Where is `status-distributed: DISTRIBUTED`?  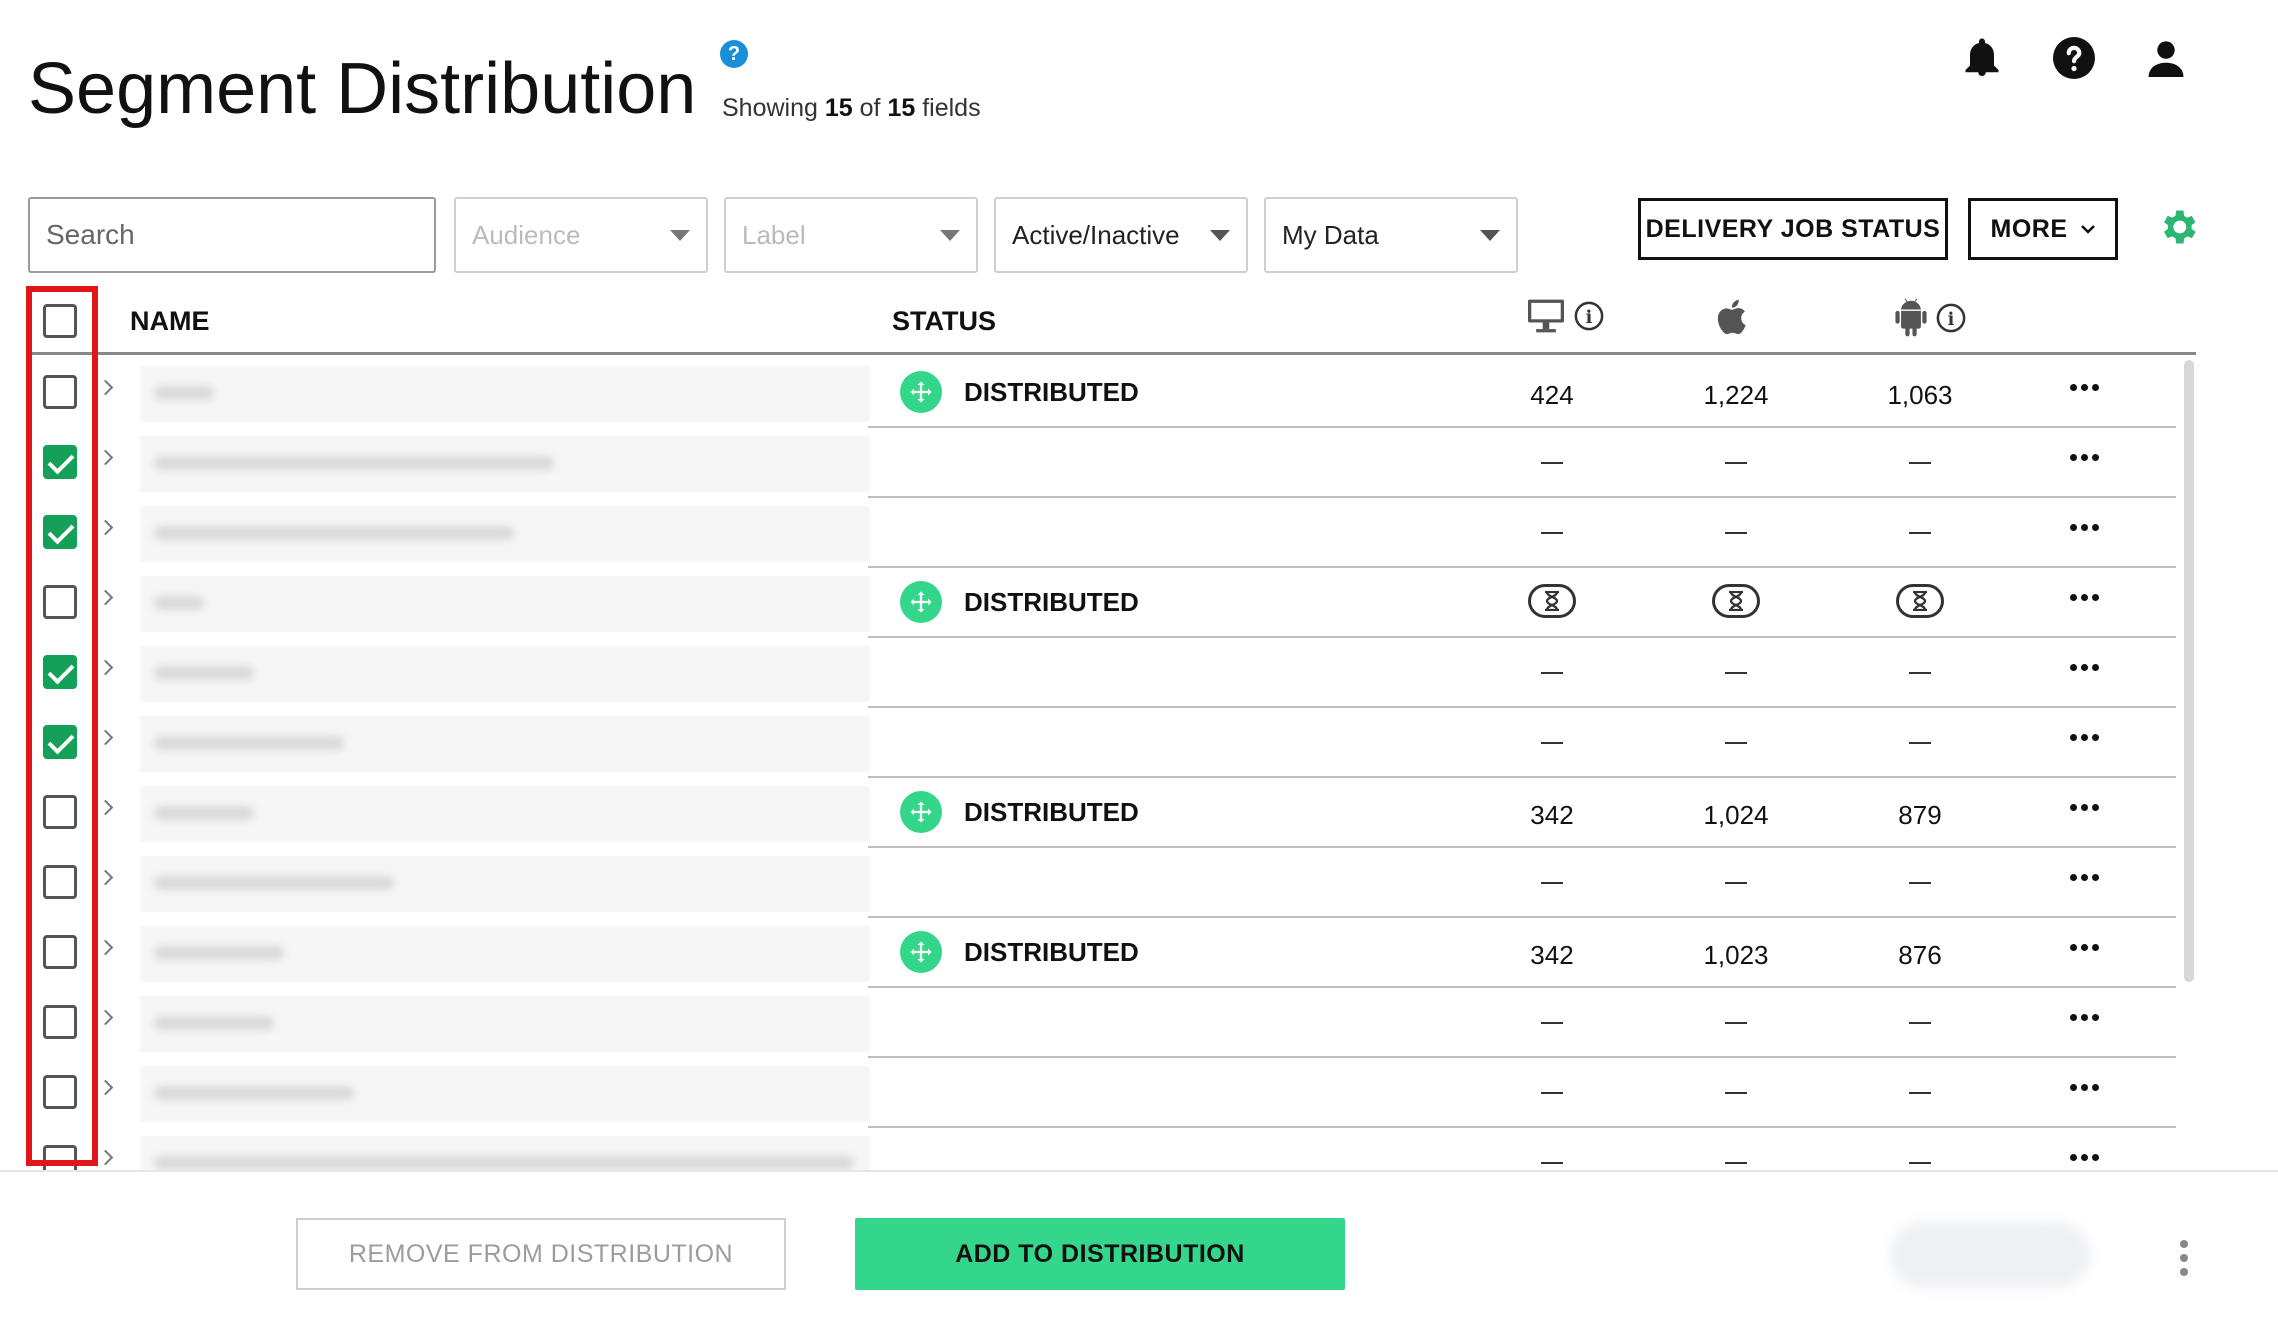 status-distributed: DISTRIBUTED is located at coordinates (1019, 392).